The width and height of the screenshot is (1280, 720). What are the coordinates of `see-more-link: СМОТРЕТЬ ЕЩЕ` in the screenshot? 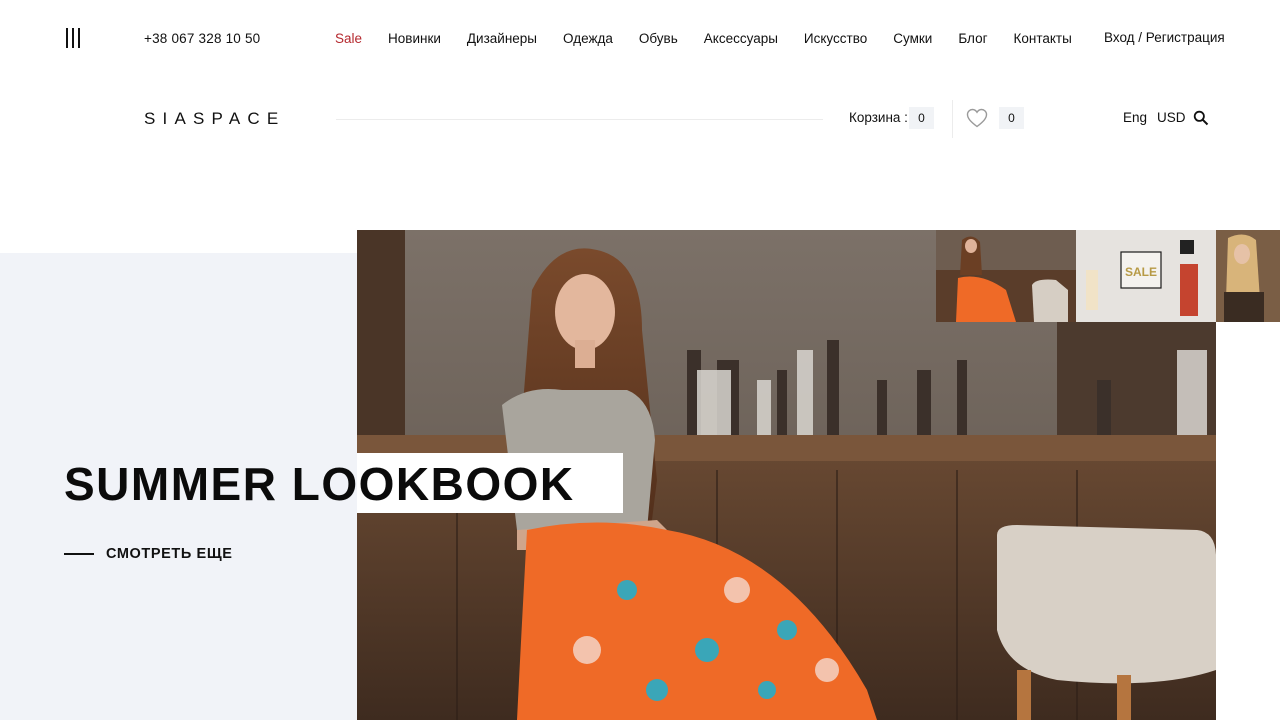 It's located at (148, 554).